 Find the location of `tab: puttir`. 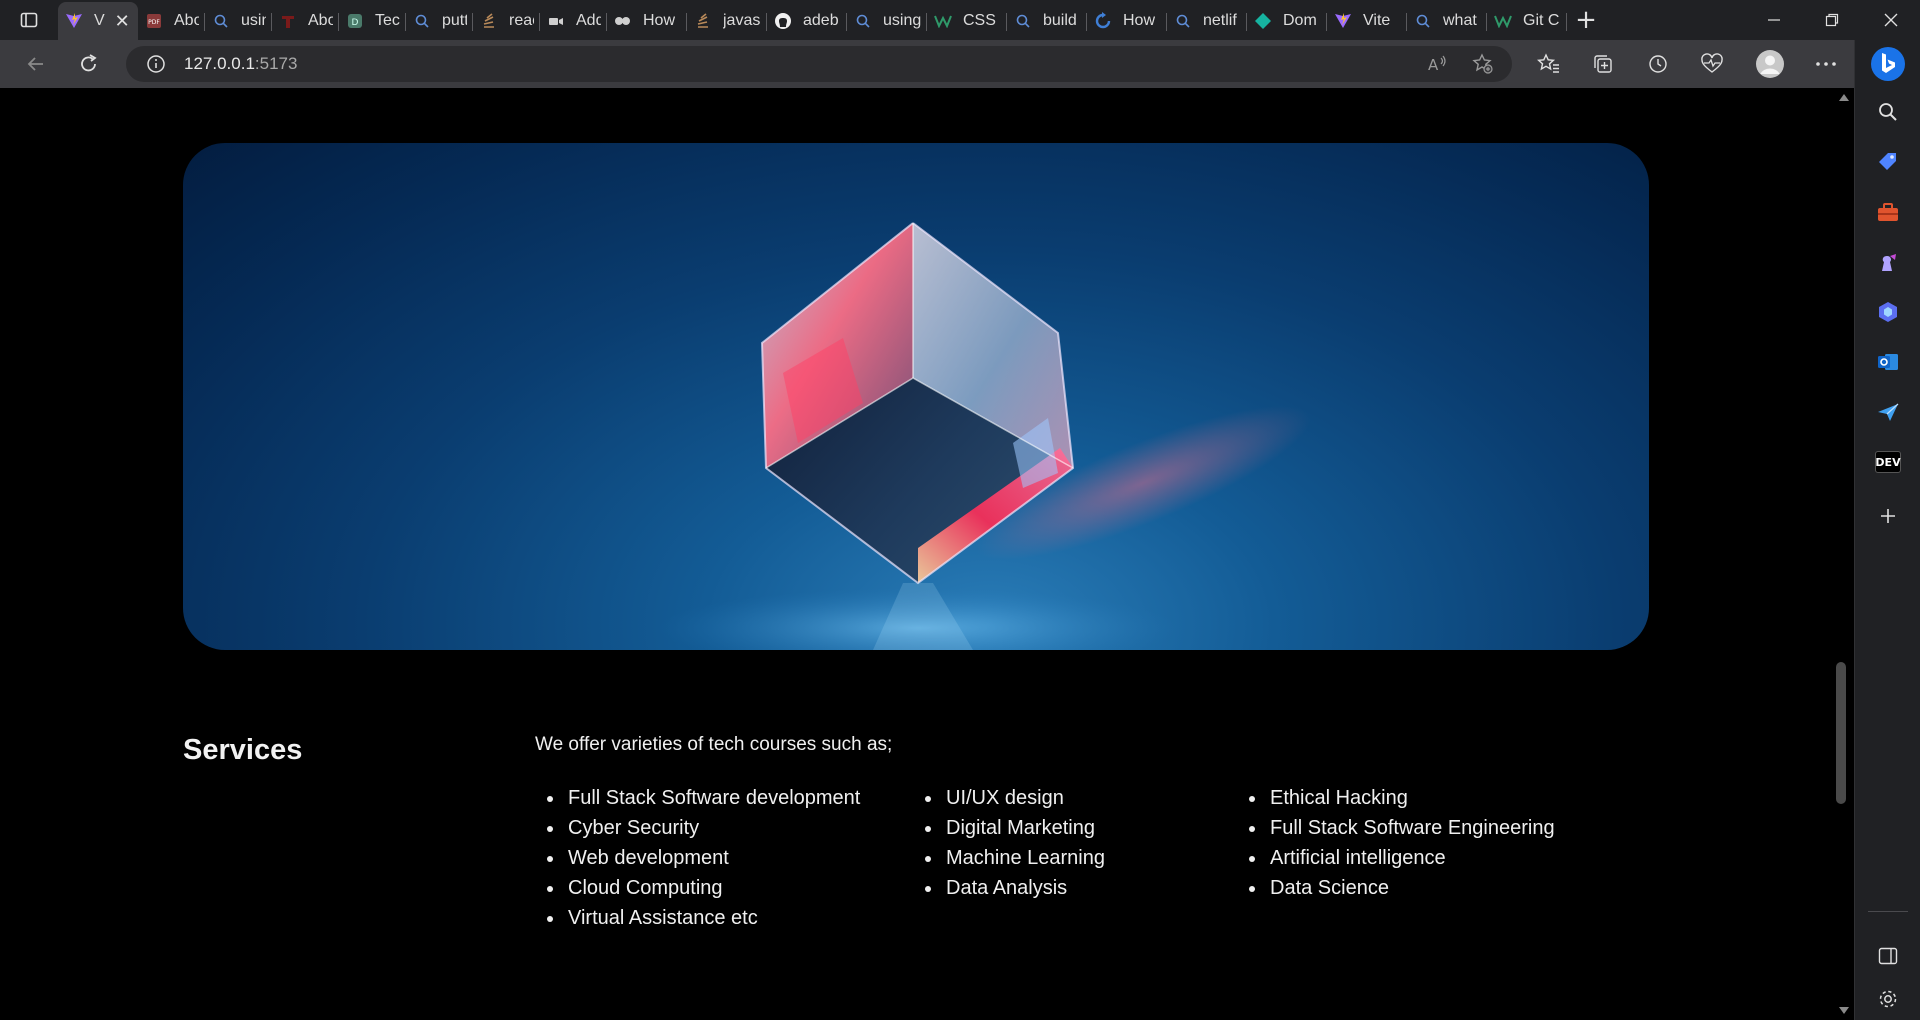

tab: puttir is located at coordinates (439, 21).